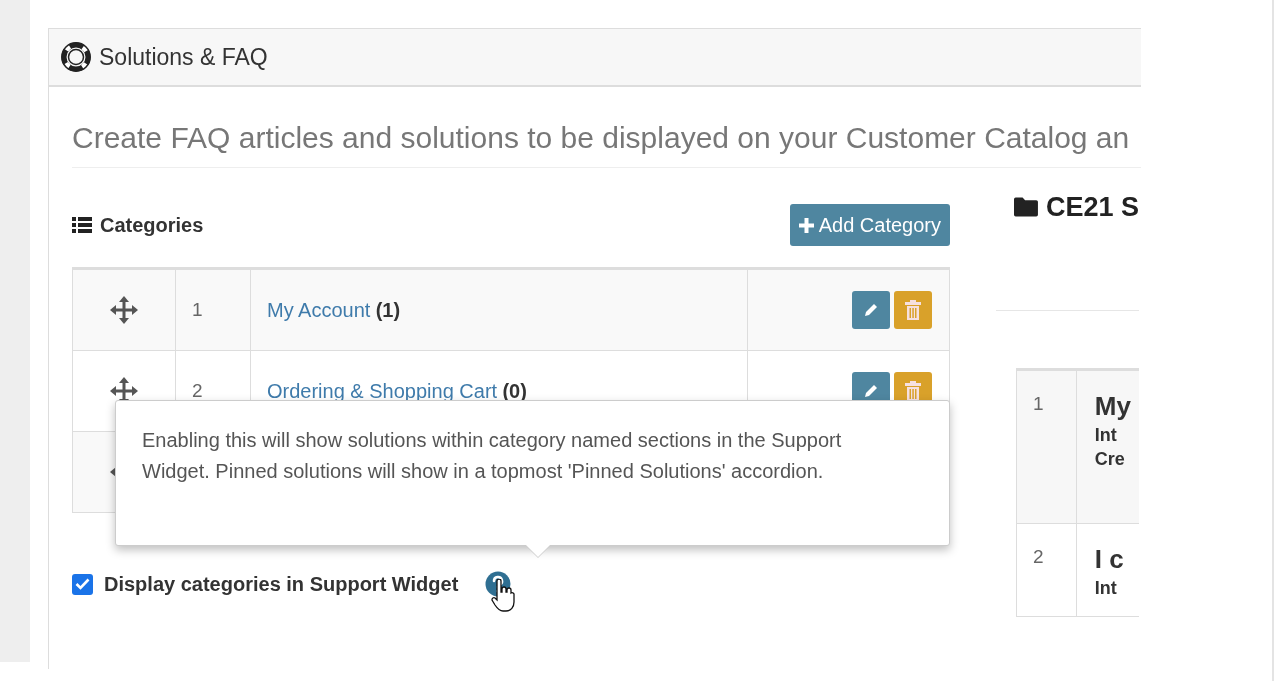 The height and width of the screenshot is (681, 1278). What do you see at coordinates (806, 225) in the screenshot?
I see `plus-icon` at bounding box center [806, 225].